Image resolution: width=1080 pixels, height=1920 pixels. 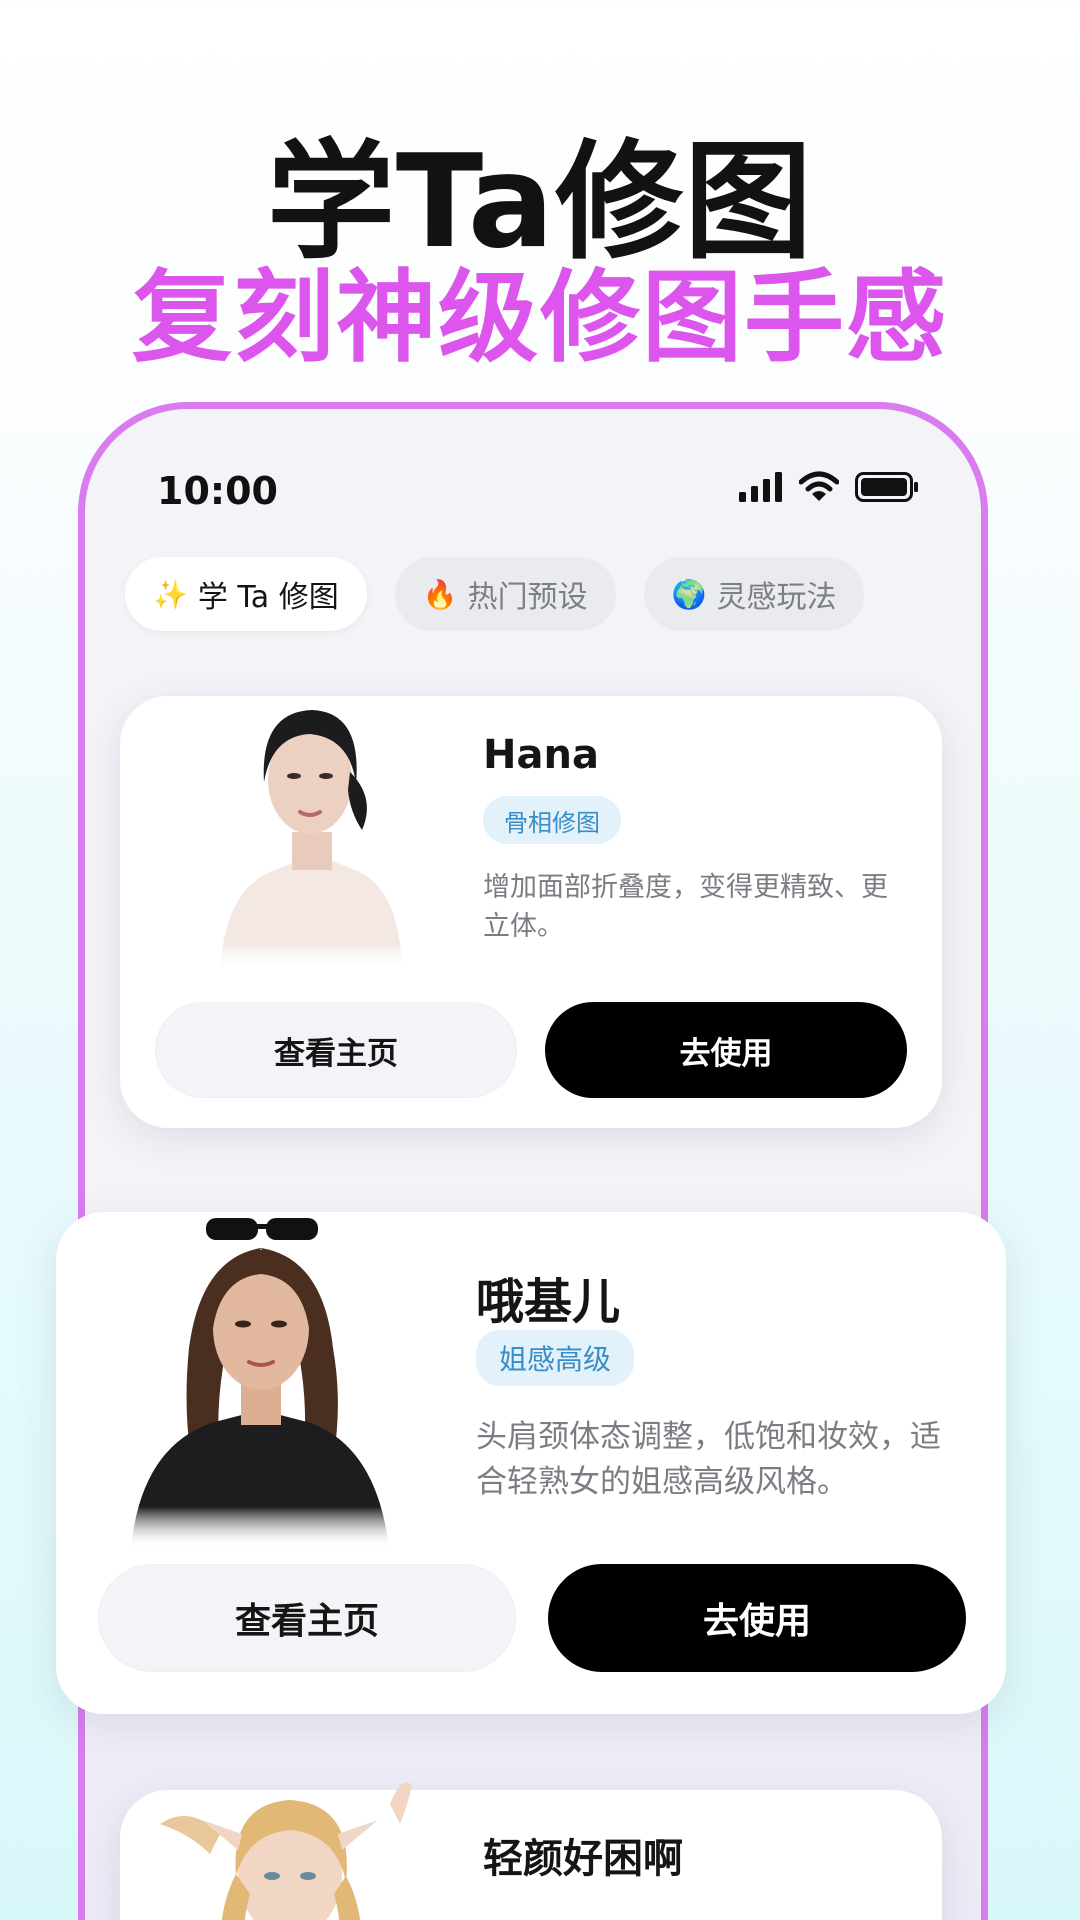 What do you see at coordinates (776, 597) in the screenshot?
I see `tab-label: 灵感玩法` at bounding box center [776, 597].